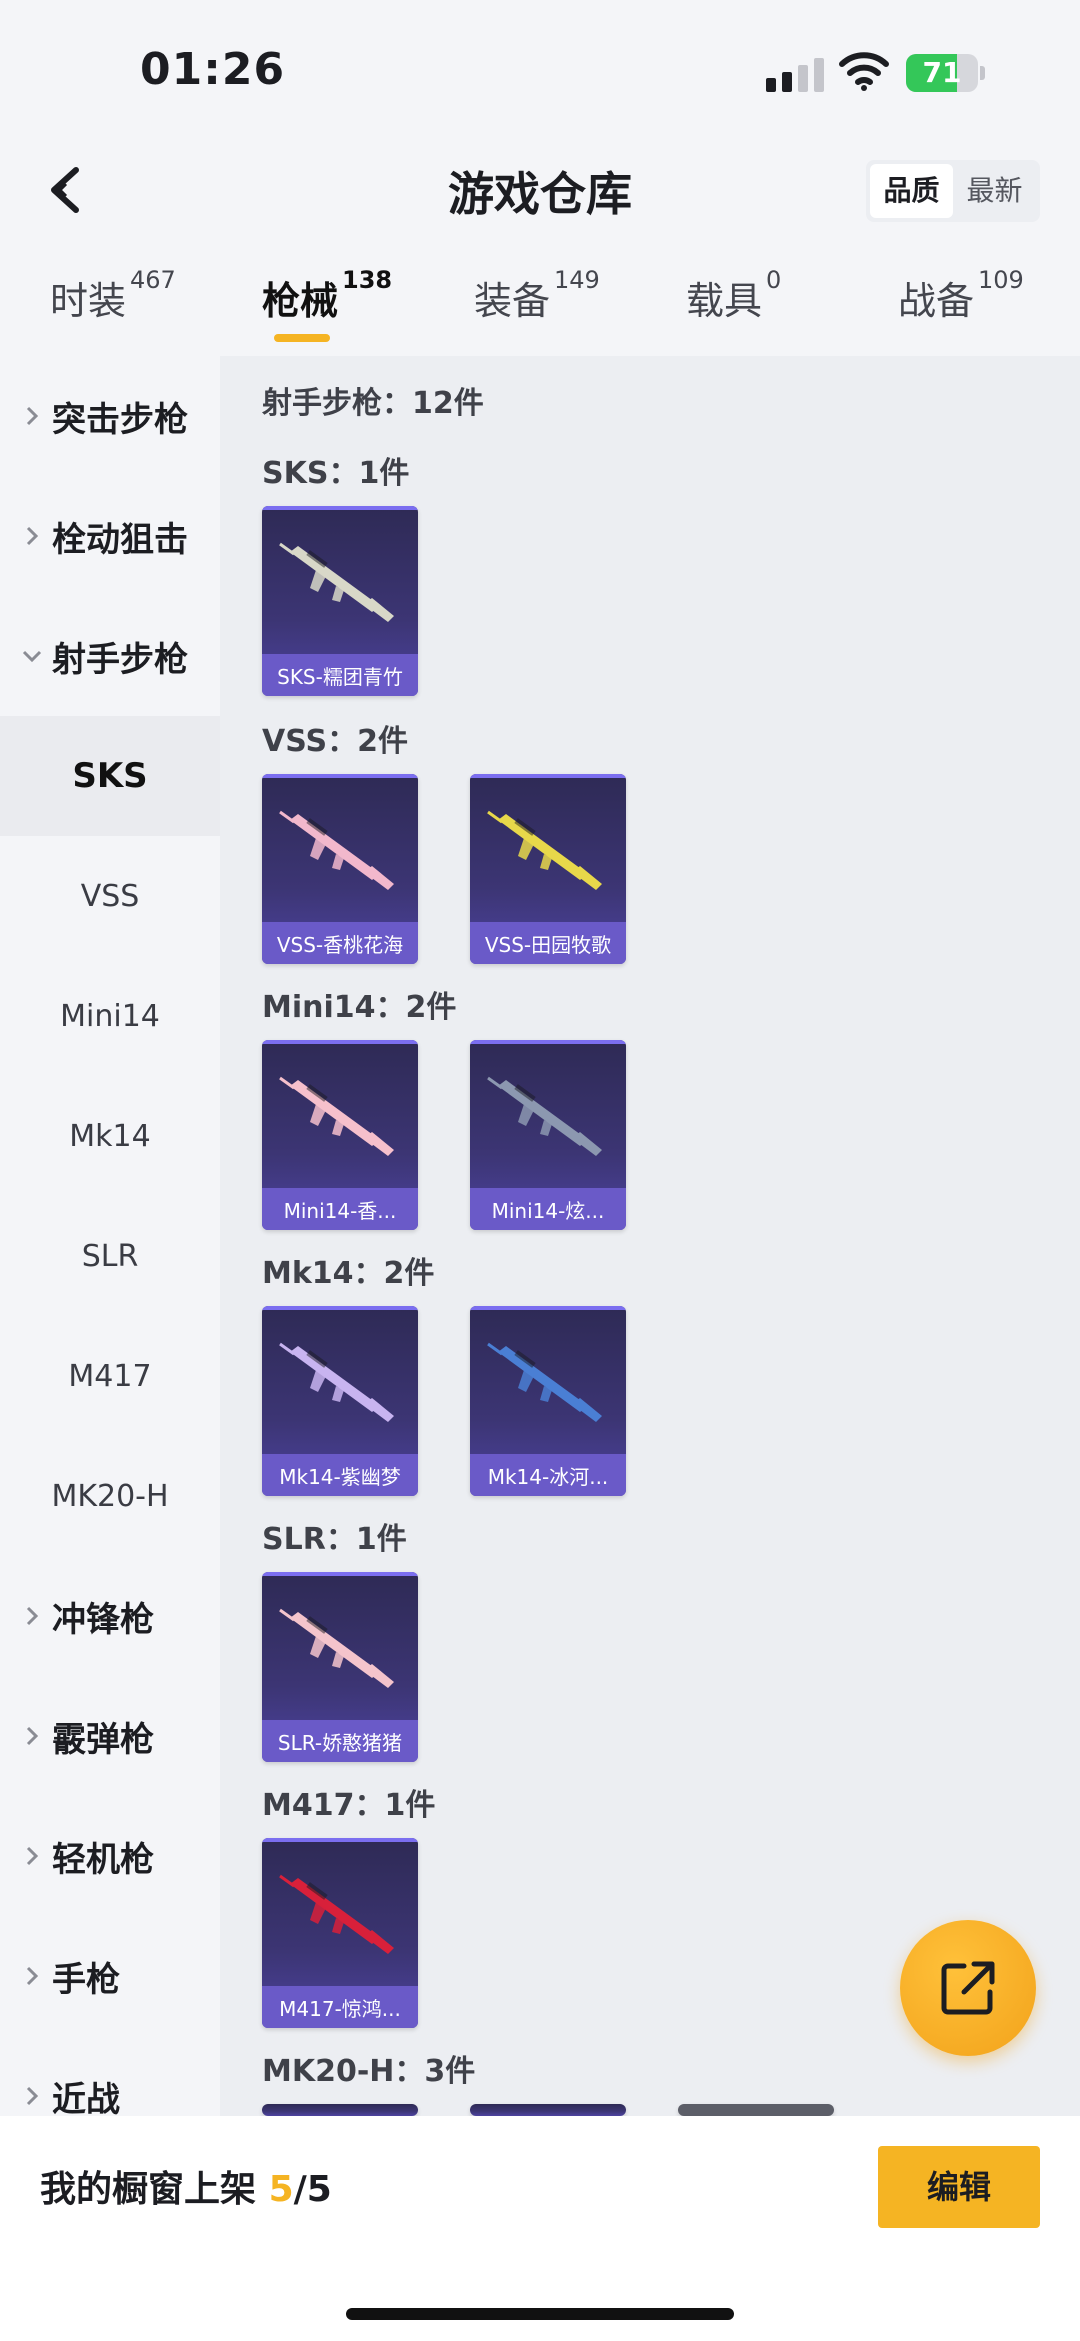 This screenshot has width=1080, height=2341. I want to click on tab-count: 0, so click(774, 280).